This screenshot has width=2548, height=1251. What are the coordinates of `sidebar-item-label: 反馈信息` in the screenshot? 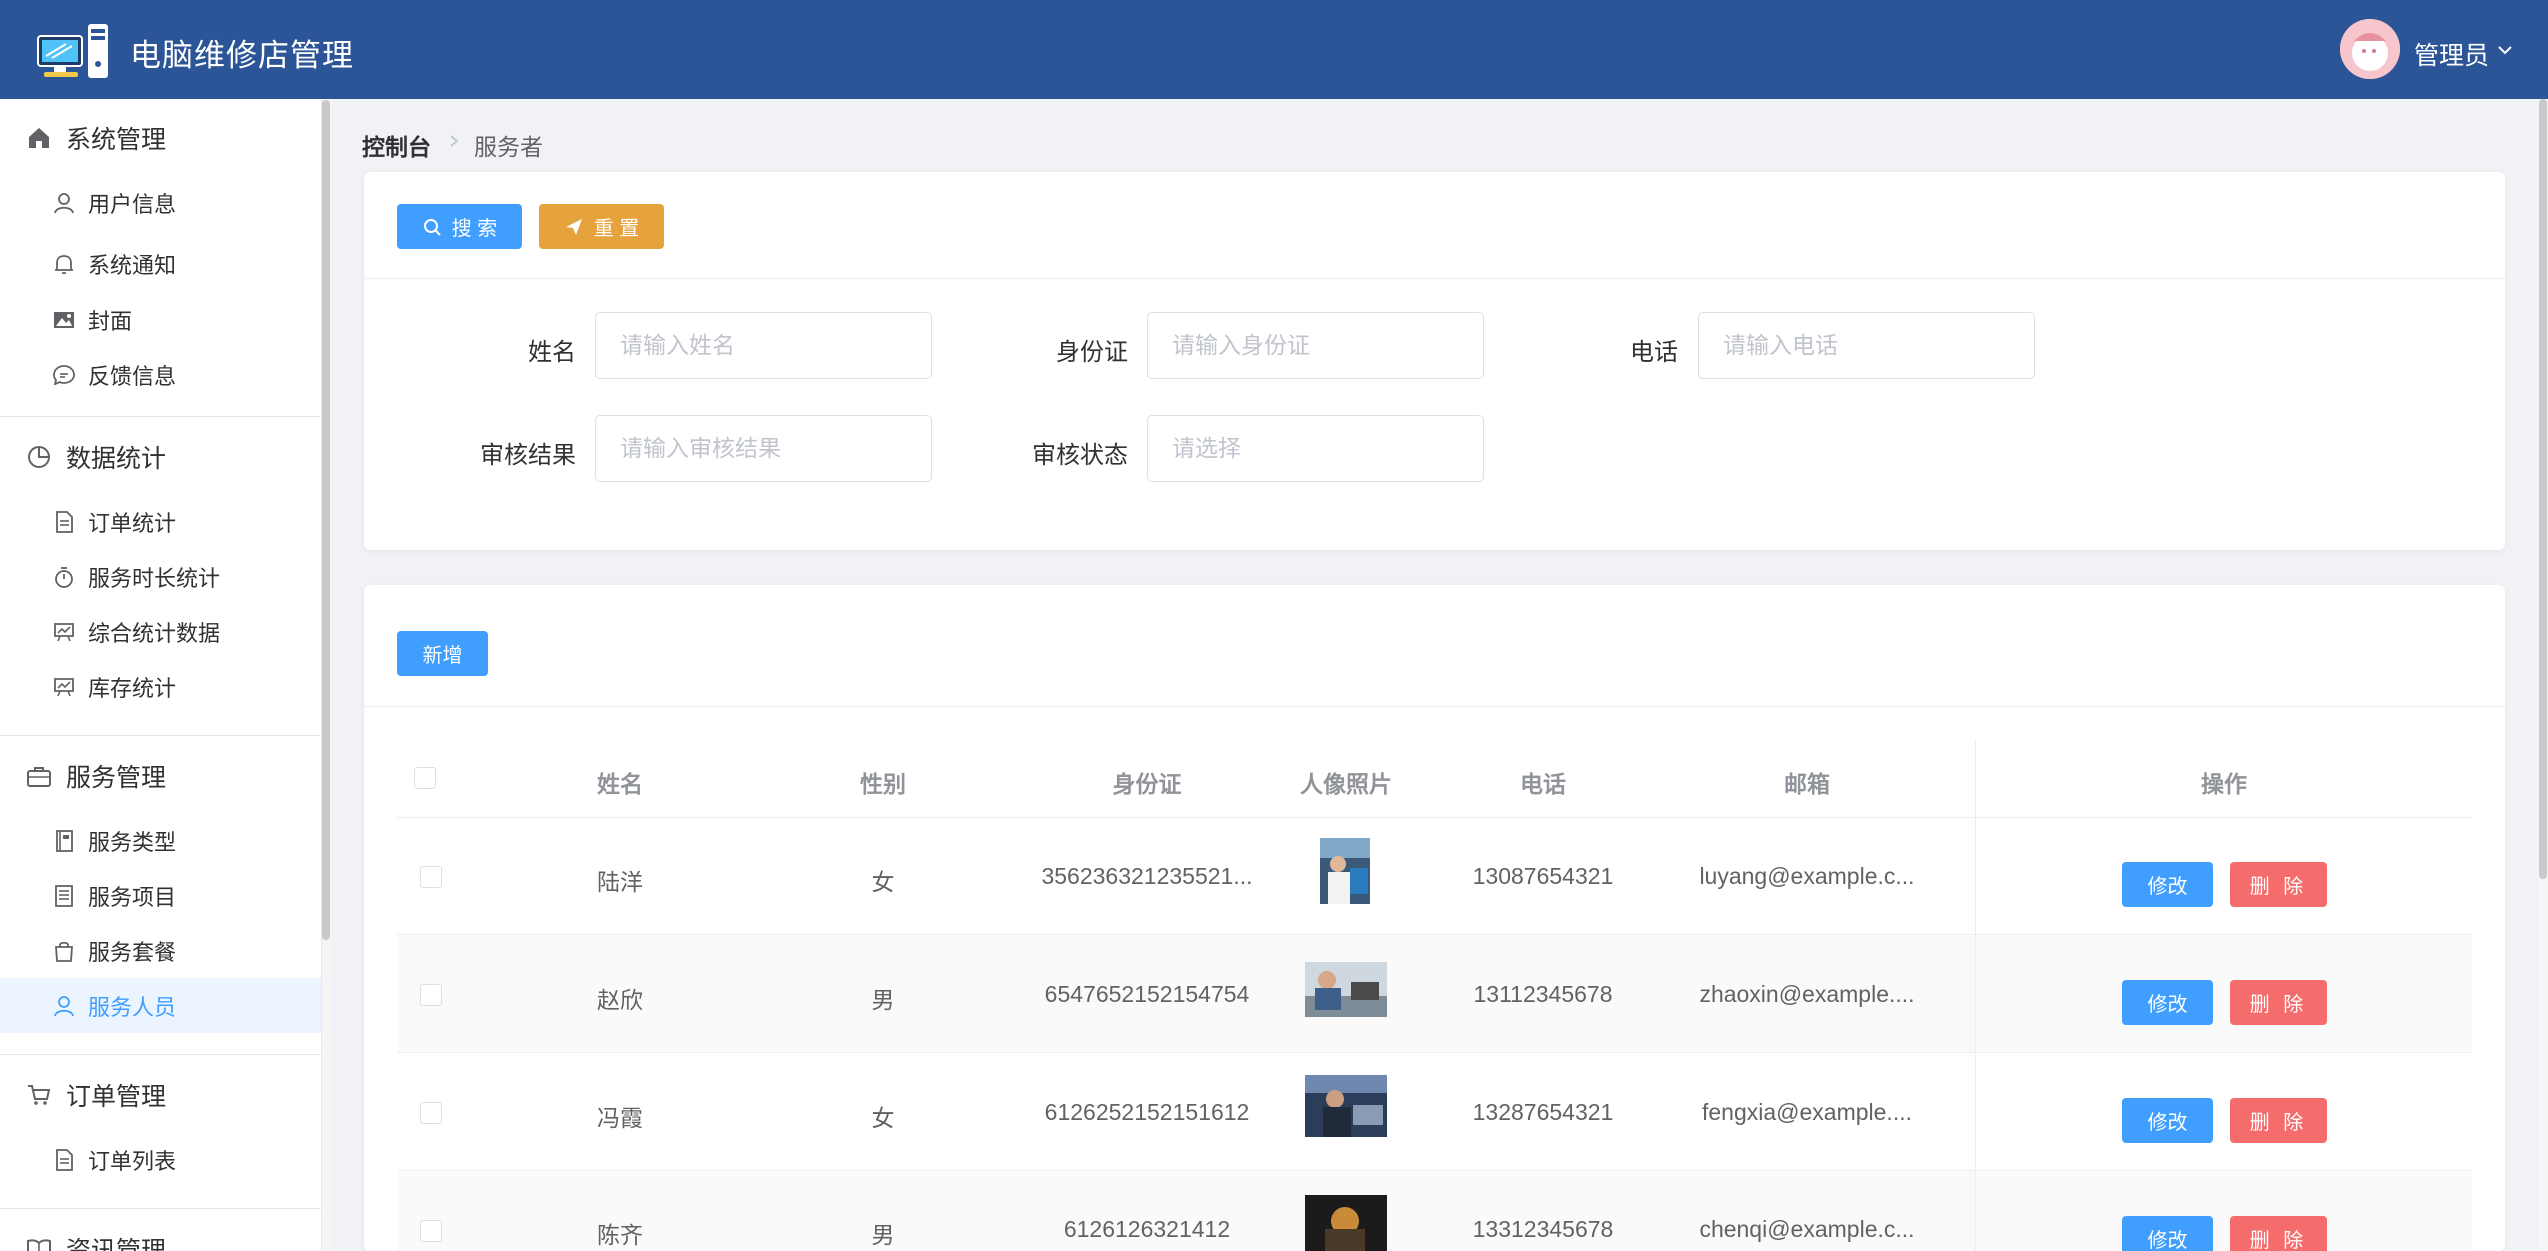 It's located at (132, 376).